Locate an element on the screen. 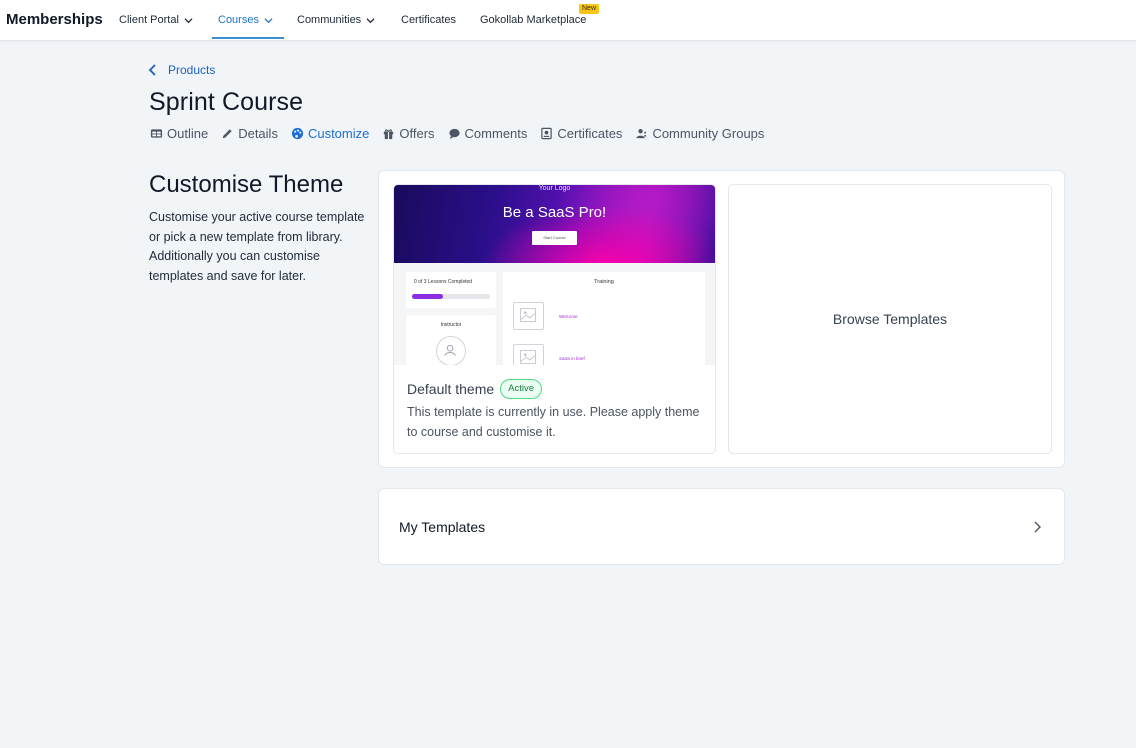 This screenshot has height=748, width=1136. tab-outline: Outline is located at coordinates (179, 133).